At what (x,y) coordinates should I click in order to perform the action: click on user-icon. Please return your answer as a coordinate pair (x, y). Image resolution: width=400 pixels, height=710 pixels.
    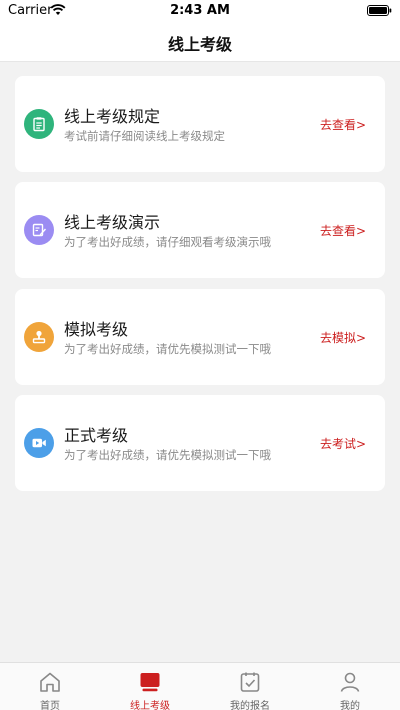
    Looking at the image, I should click on (39, 337).